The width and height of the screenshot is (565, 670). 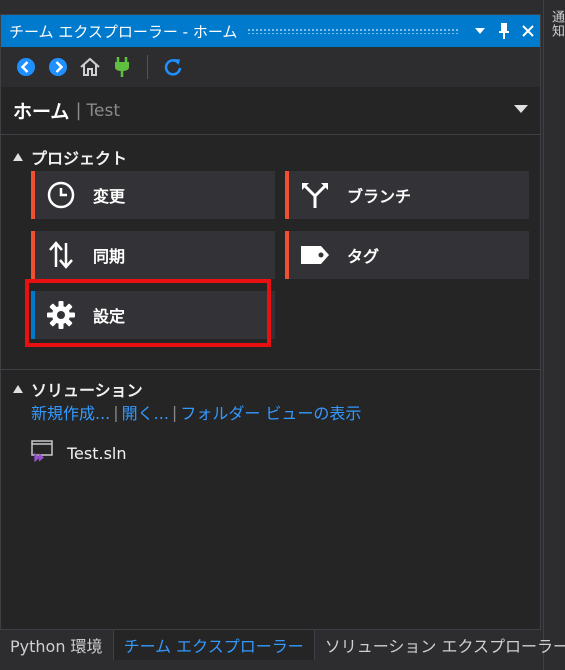 I want to click on page-dropdown-icon, so click(x=521, y=109).